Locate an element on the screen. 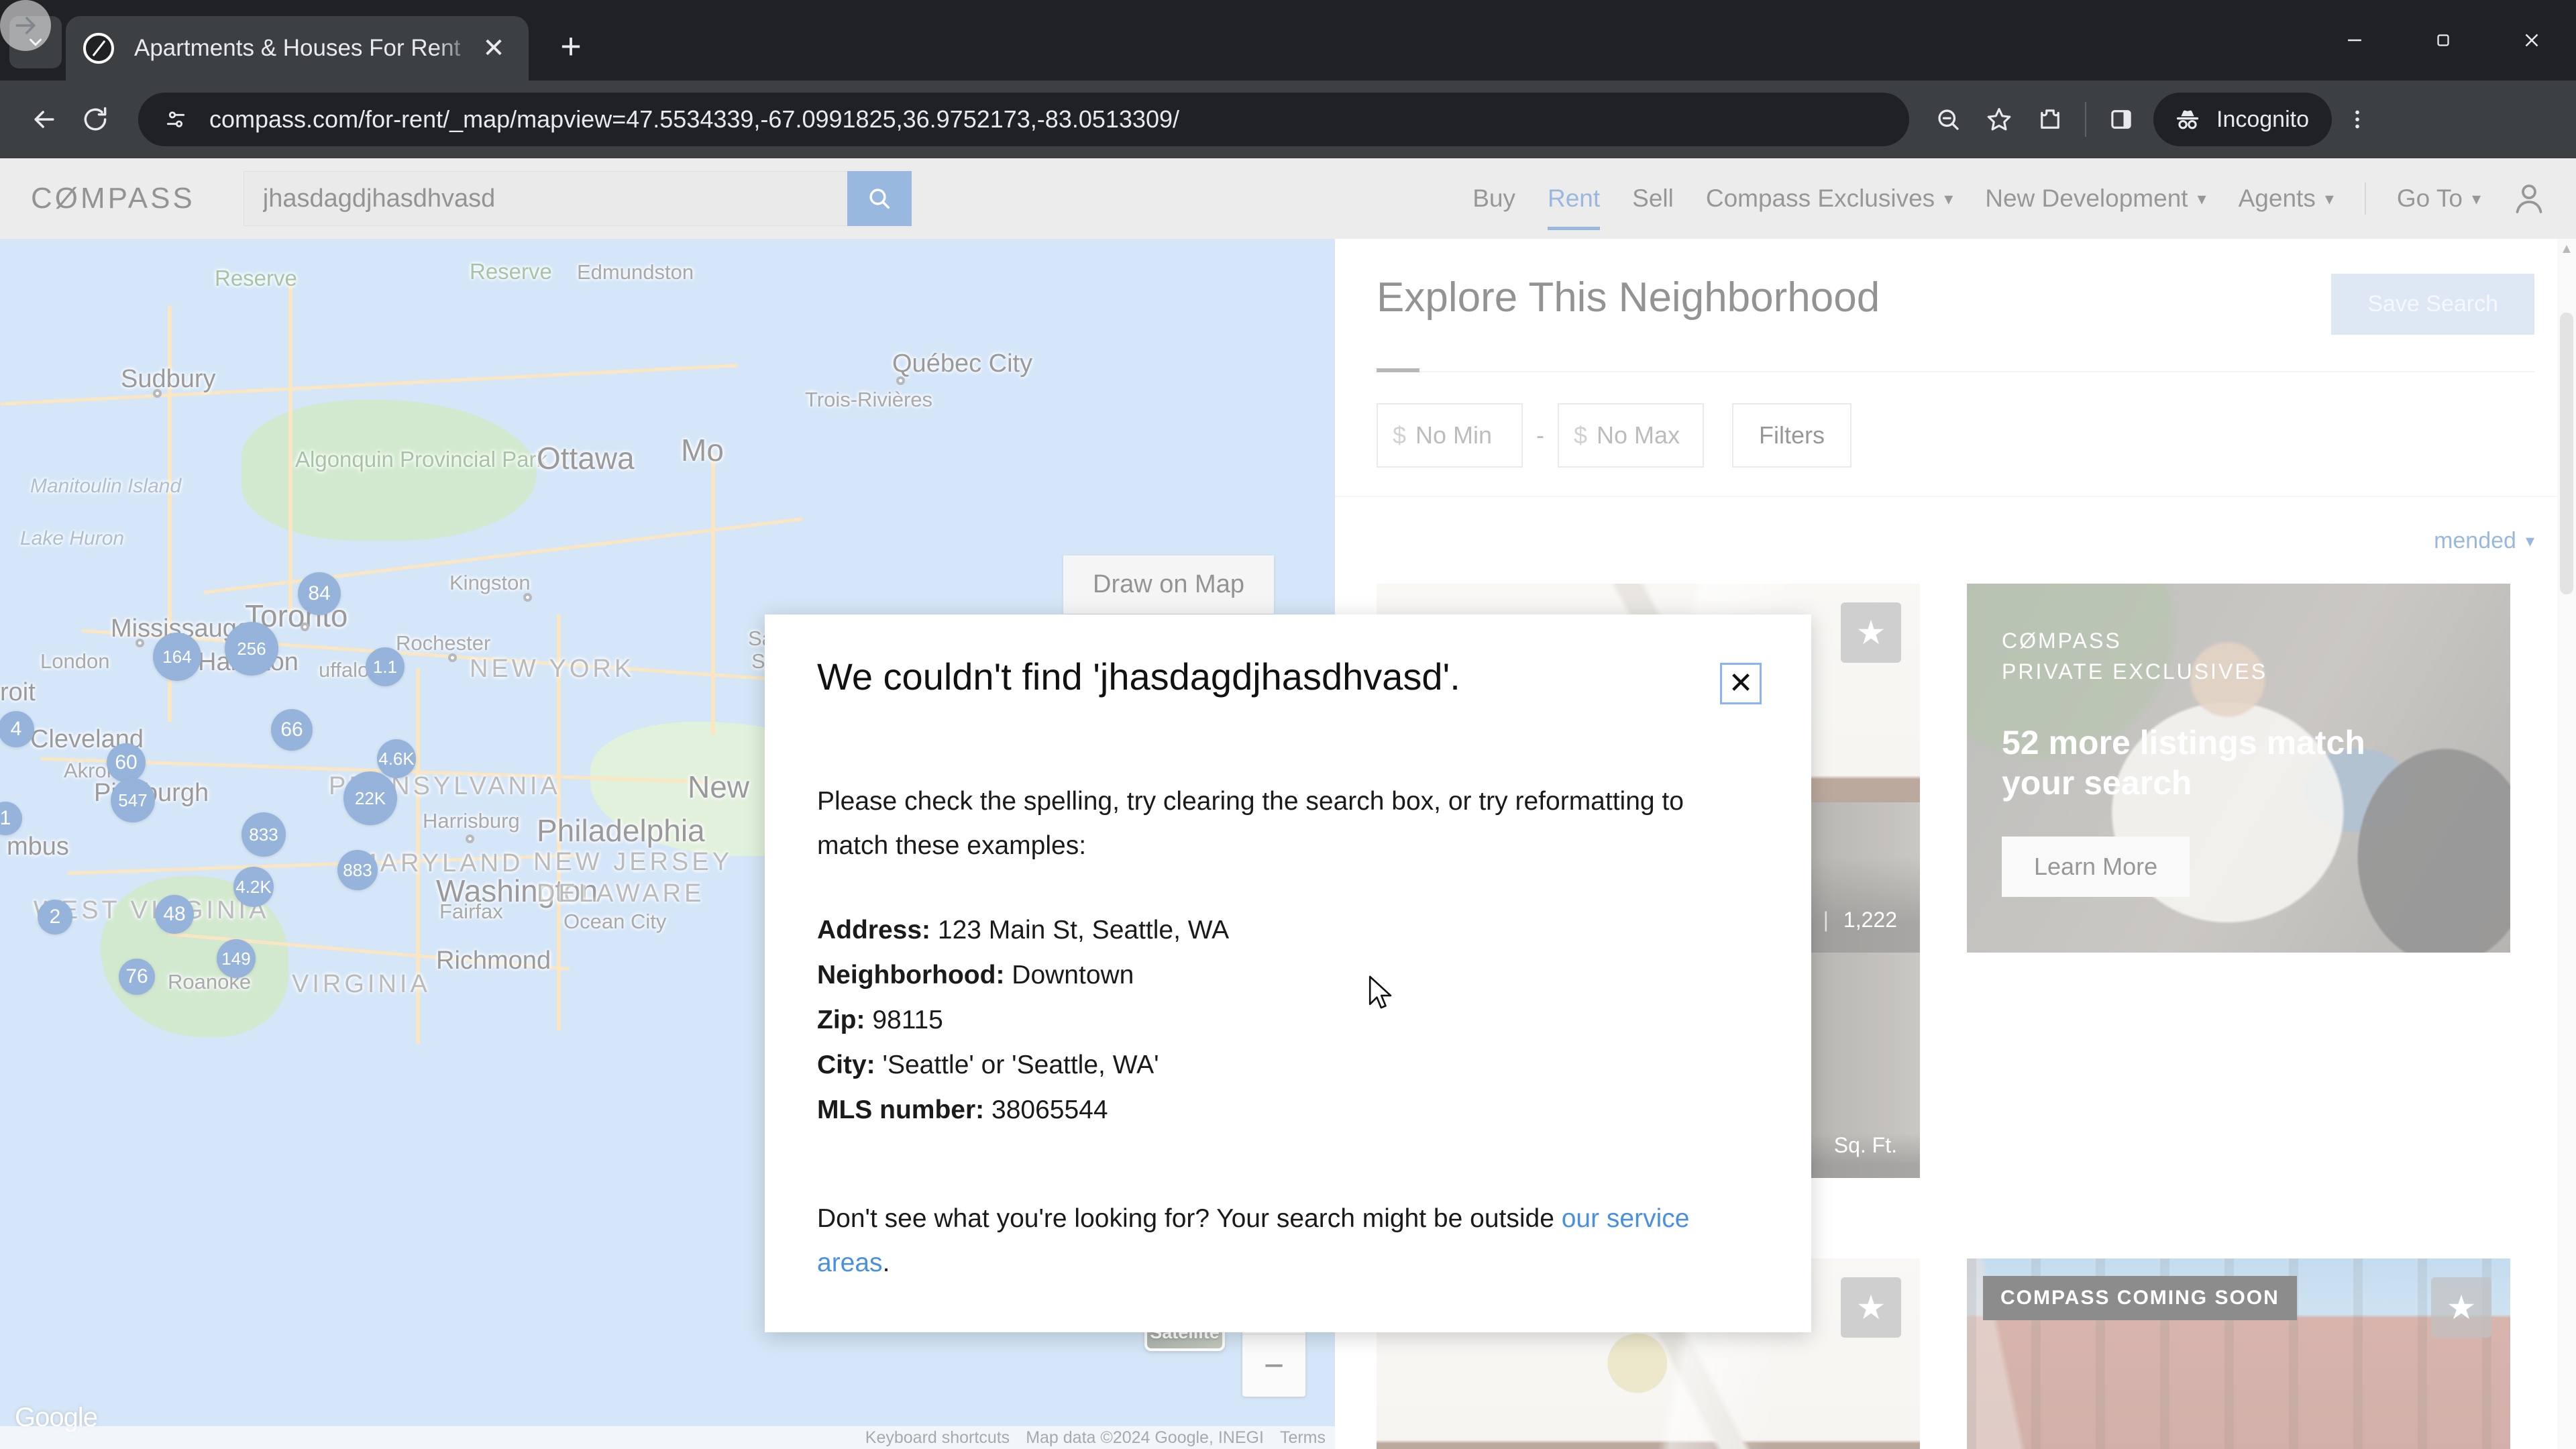 The height and width of the screenshot is (1449, 2576). reload-button is located at coordinates (95, 119).